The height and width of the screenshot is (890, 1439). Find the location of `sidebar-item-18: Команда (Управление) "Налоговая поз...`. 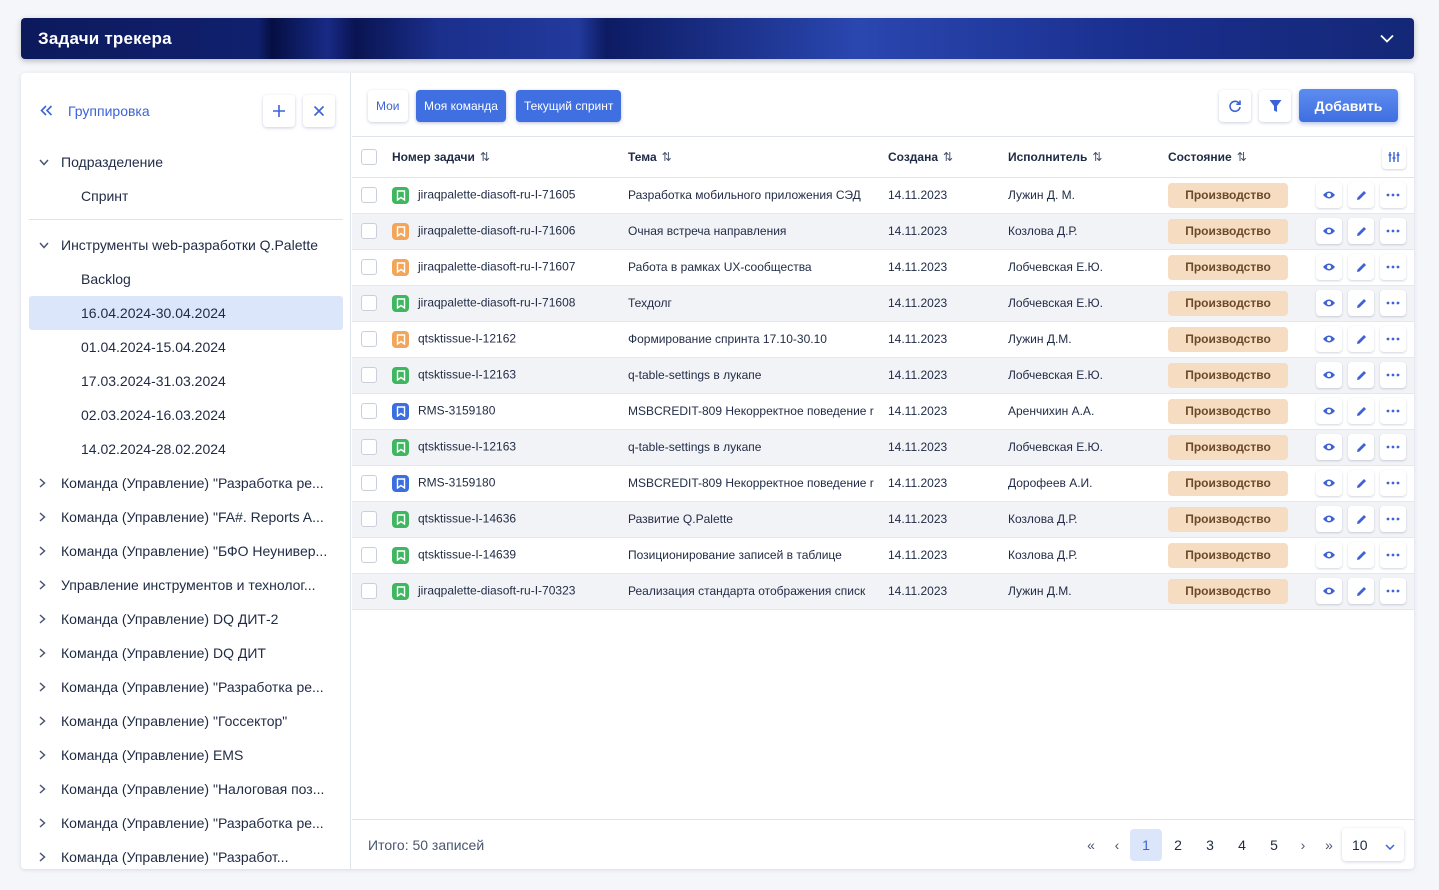

sidebar-item-18: Команда (Управление) "Налоговая поз... is located at coordinates (186, 789).